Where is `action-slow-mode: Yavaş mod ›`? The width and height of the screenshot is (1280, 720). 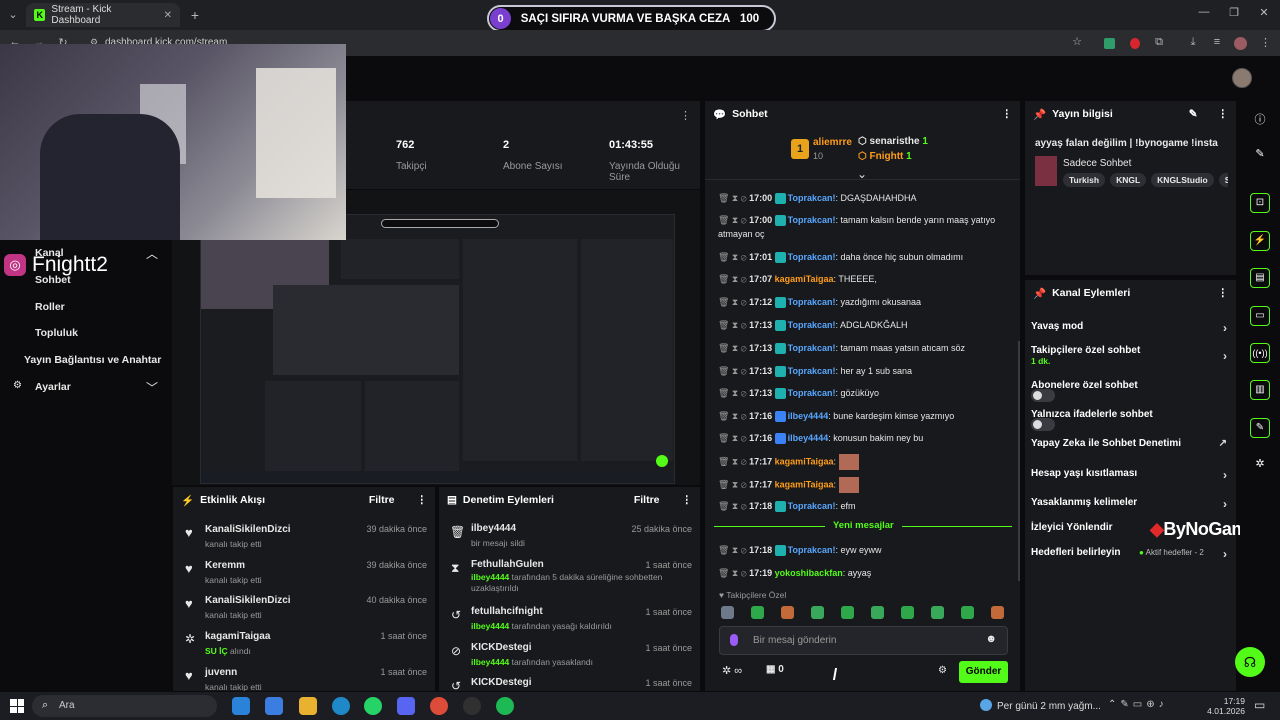 action-slow-mode: Yavaş mod › is located at coordinates (1129, 328).